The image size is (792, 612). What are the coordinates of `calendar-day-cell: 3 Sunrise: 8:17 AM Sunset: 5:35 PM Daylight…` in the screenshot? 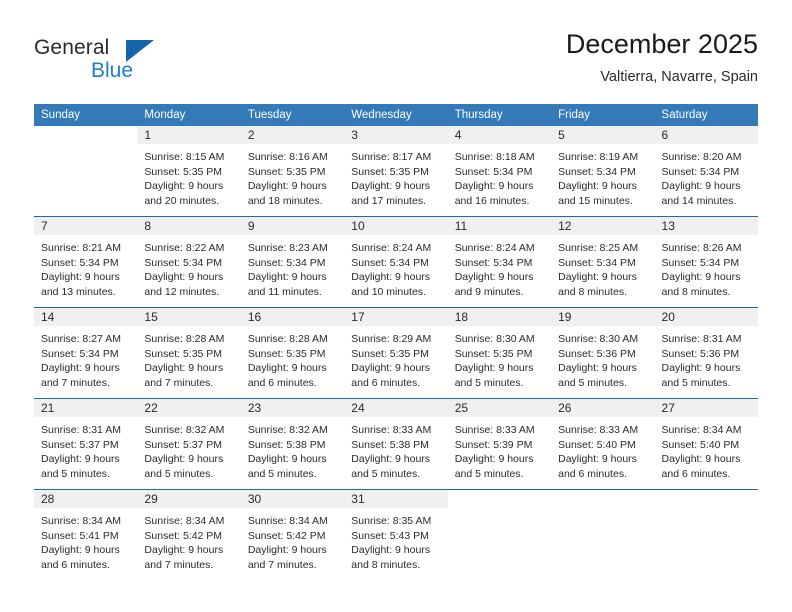 It's located at (396, 171).